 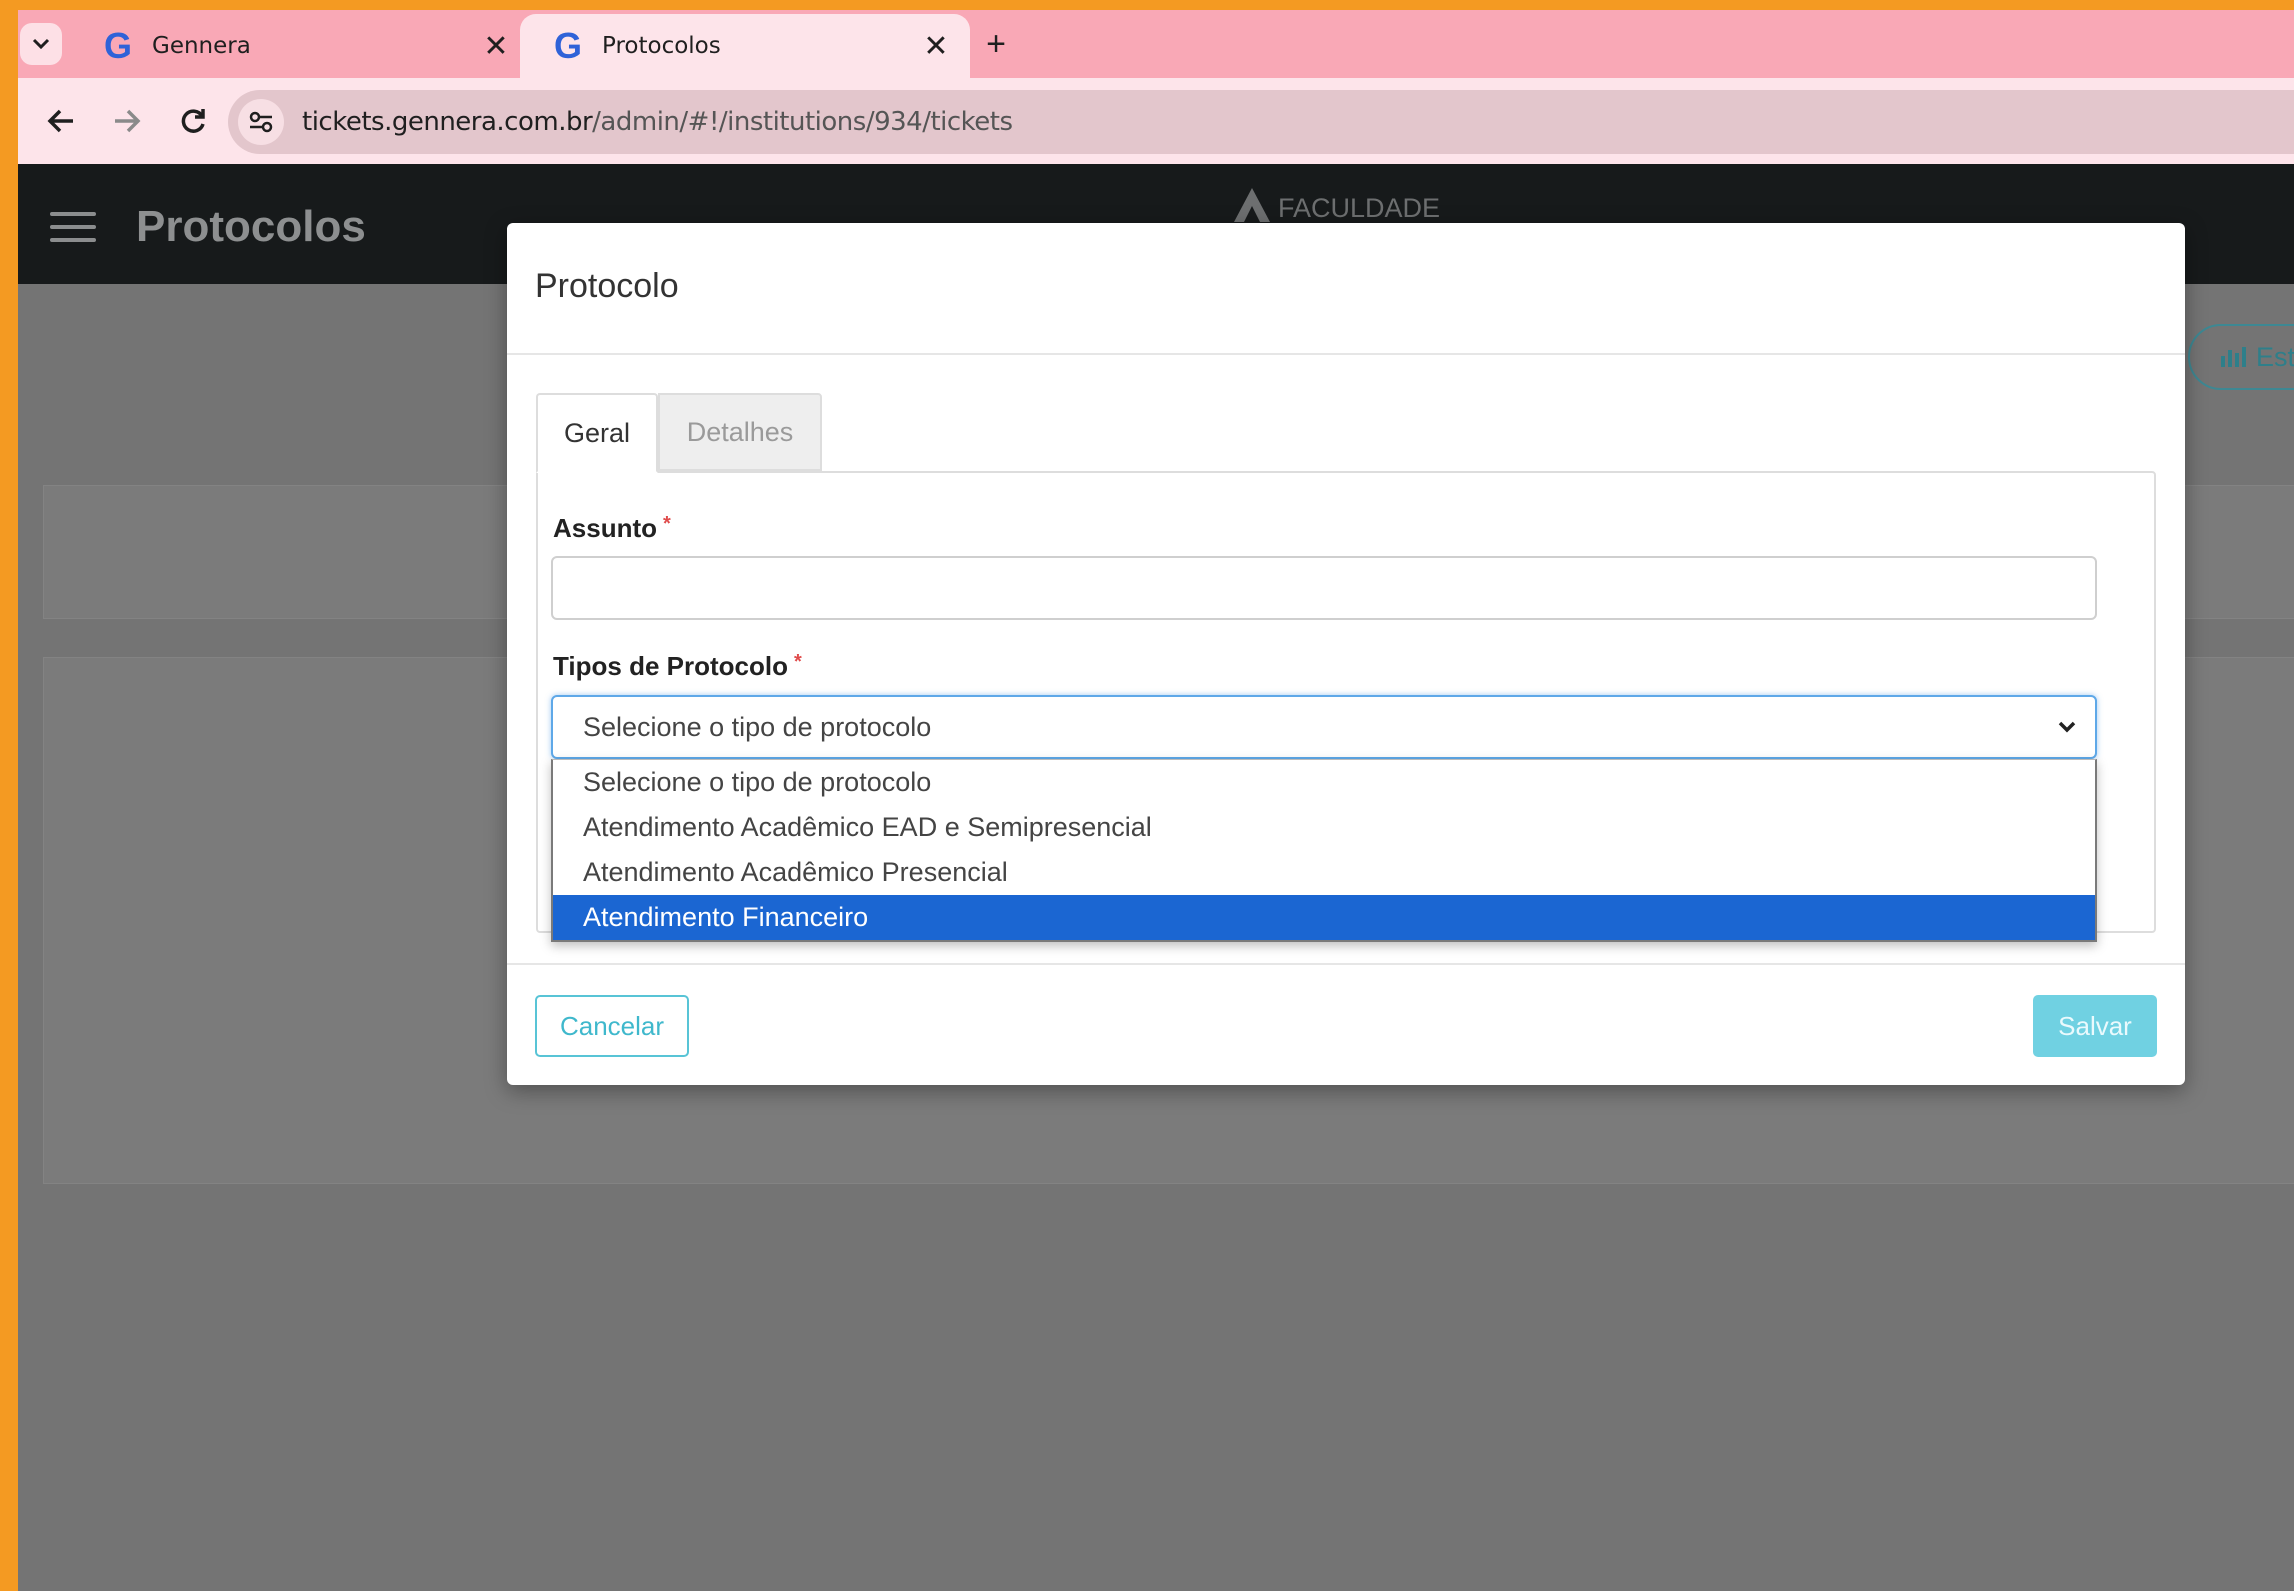 I want to click on tab-strip: G Gennera ✕ G Protocolos ✕ +, so click(x=1156, y=44).